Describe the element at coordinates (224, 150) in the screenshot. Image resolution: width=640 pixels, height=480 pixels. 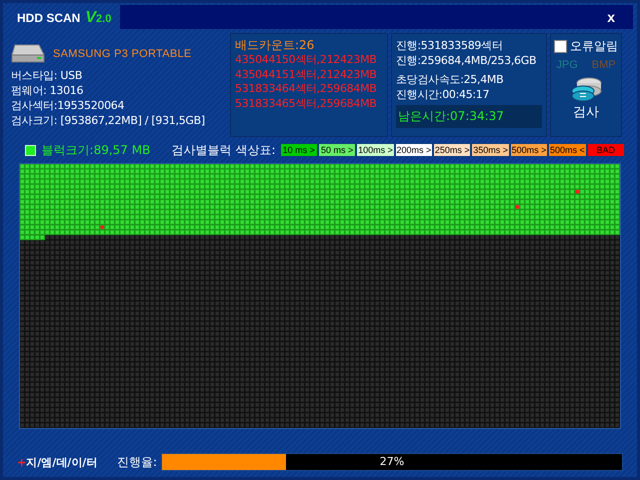
I see `legend-title: 검사별블럭 색상표:` at that location.